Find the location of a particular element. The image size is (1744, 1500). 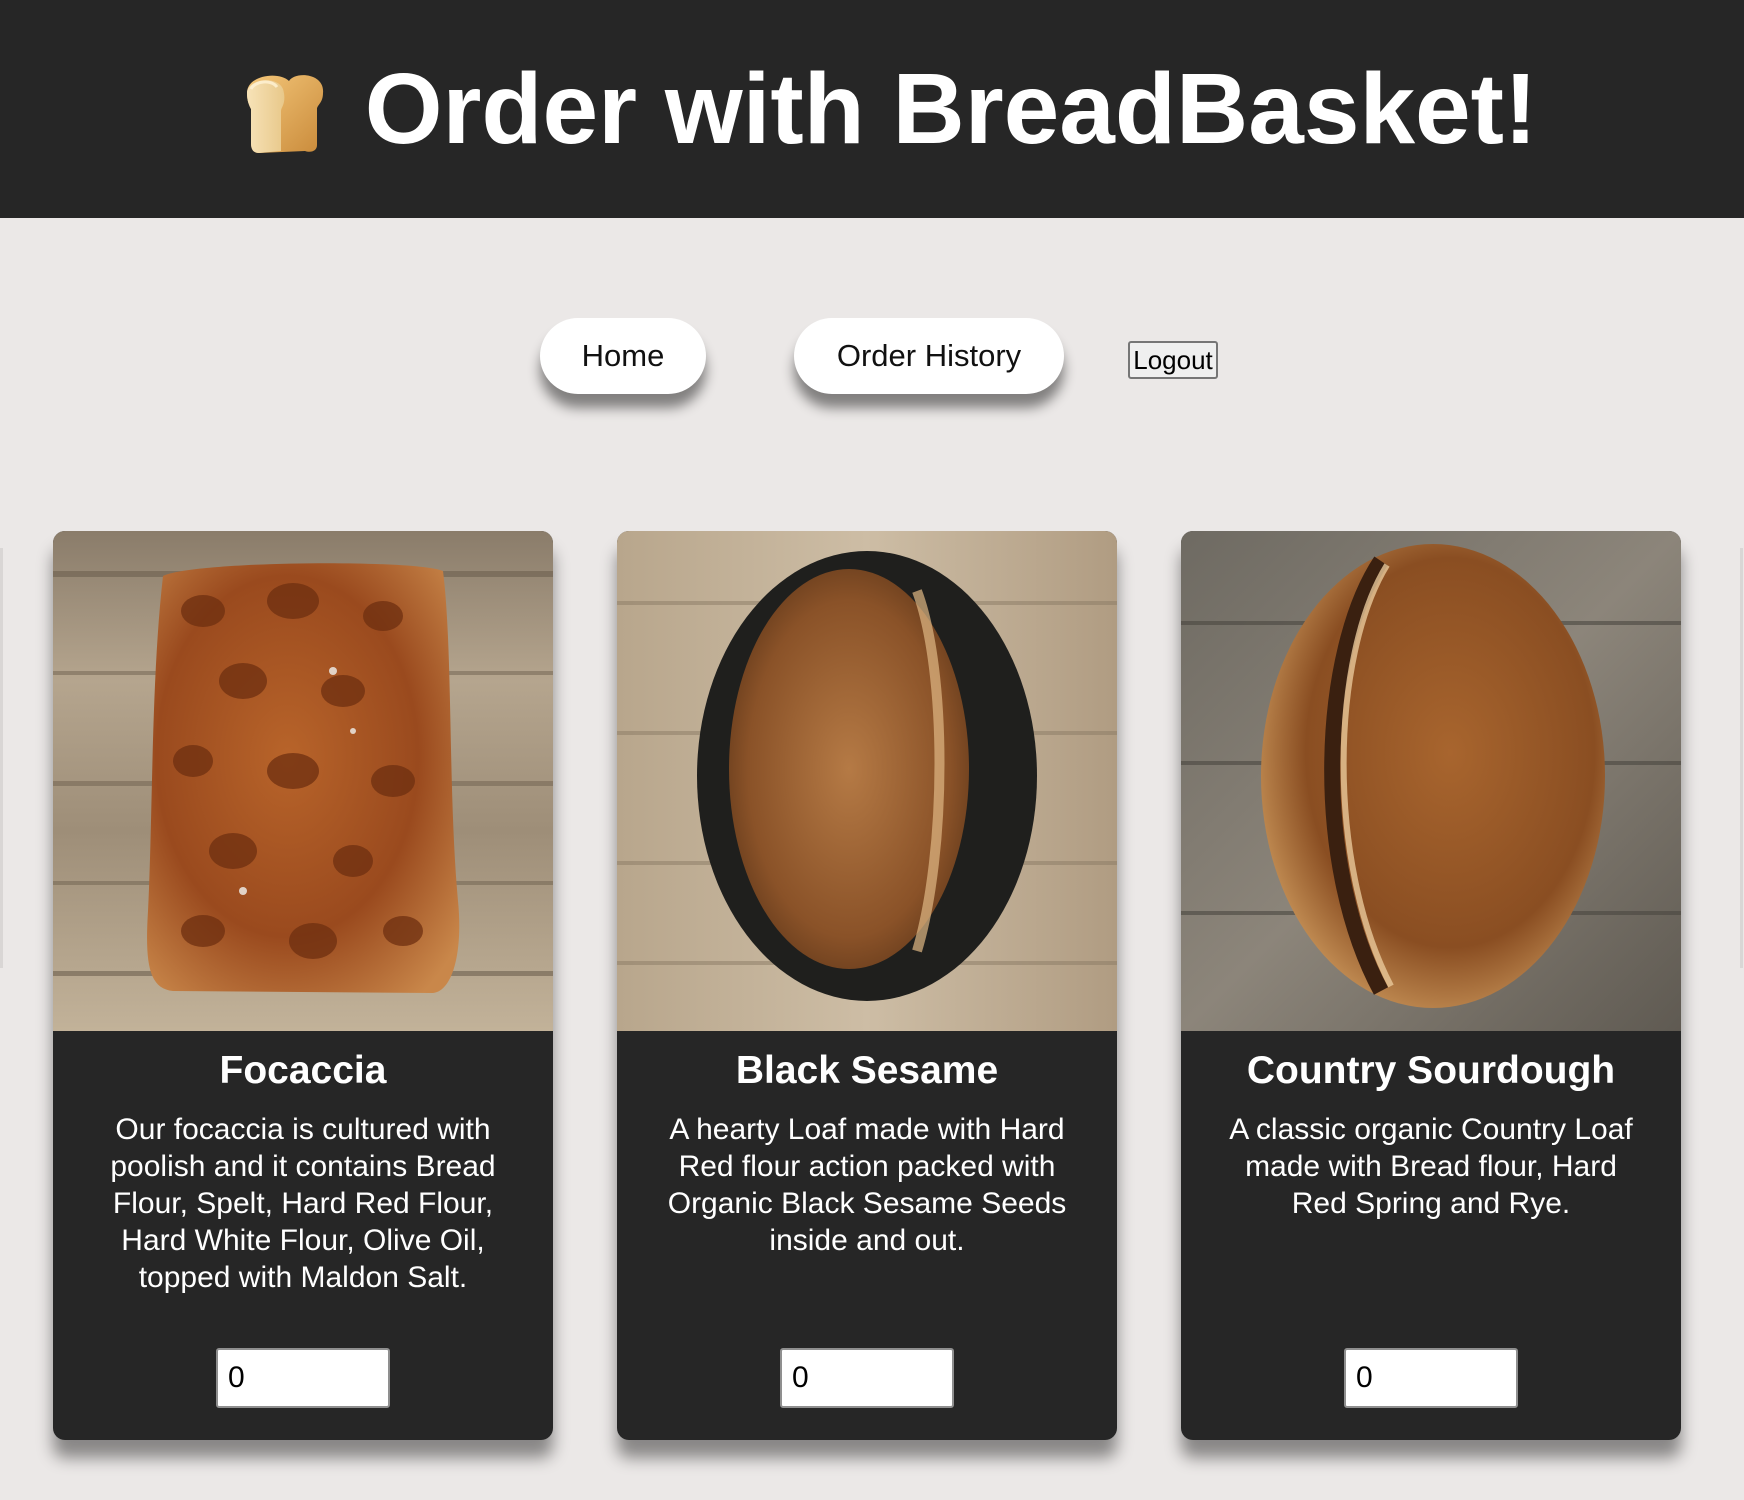

page-header: Order with BreadBasket! is located at coordinates (872, 109).